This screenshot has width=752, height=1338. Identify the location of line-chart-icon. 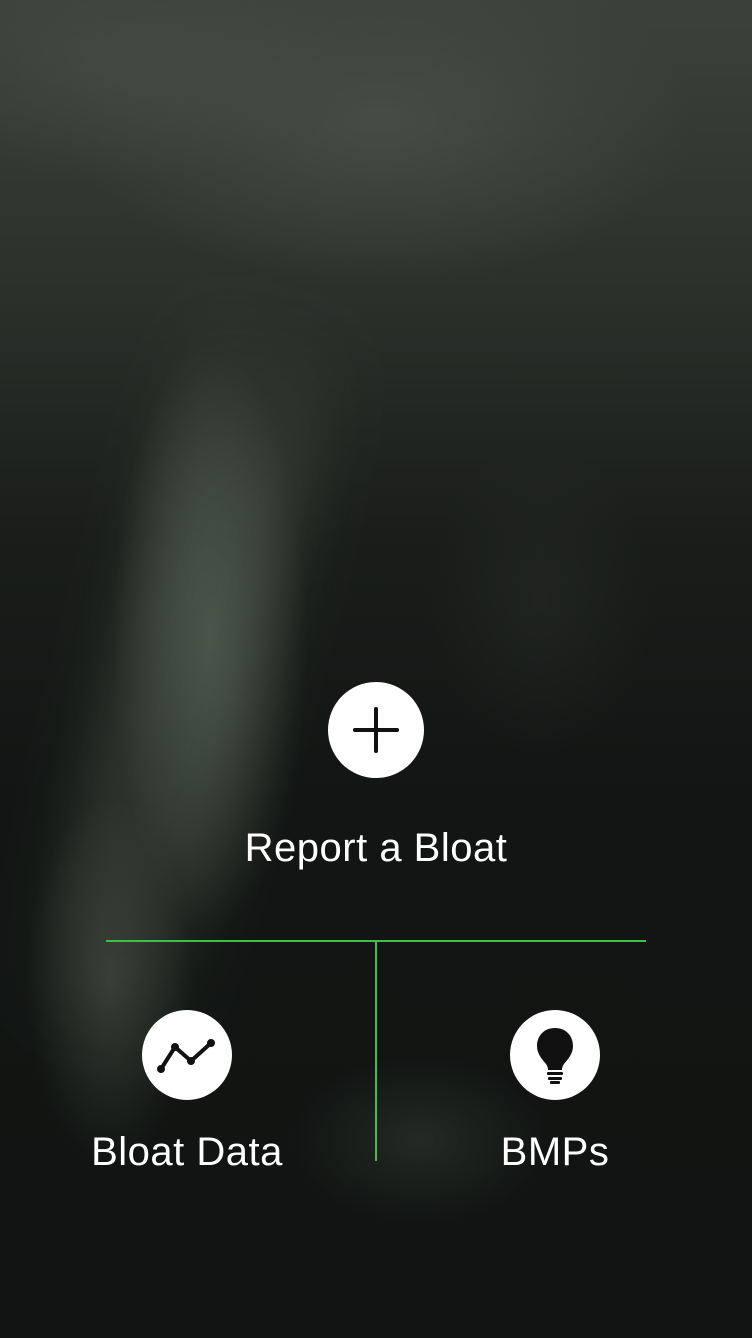
(186, 1056).